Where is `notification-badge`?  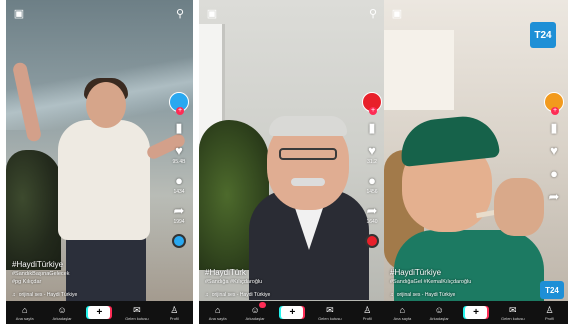
notification-badge is located at coordinates (263, 304).